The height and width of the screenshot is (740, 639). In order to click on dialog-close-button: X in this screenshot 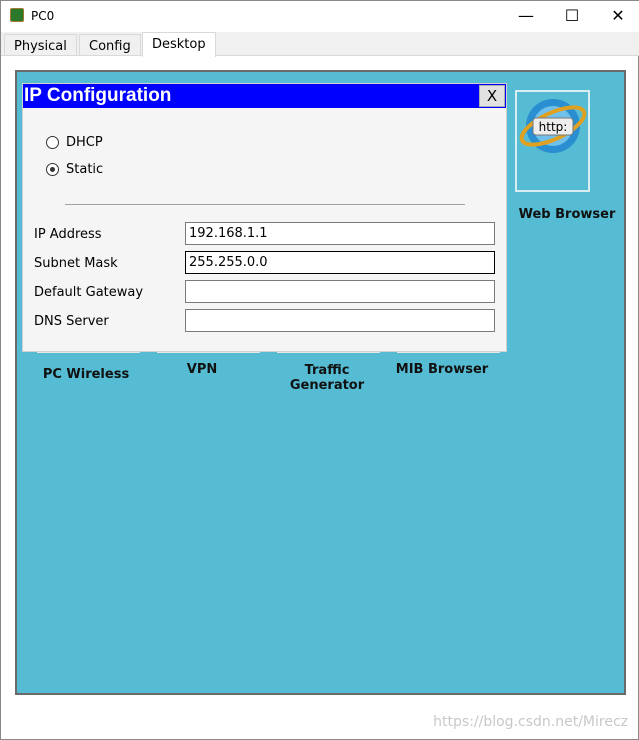, I will do `click(492, 96)`.